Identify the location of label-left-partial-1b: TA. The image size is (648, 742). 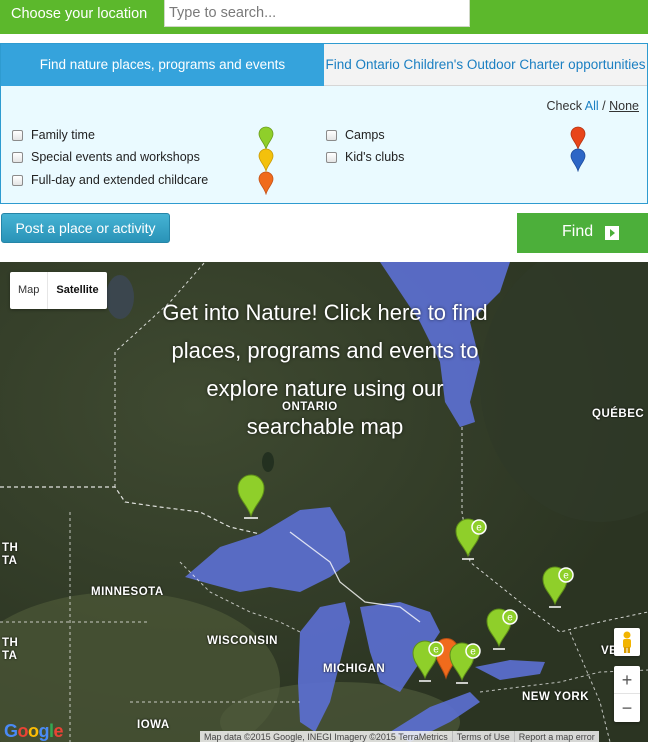
(10, 561).